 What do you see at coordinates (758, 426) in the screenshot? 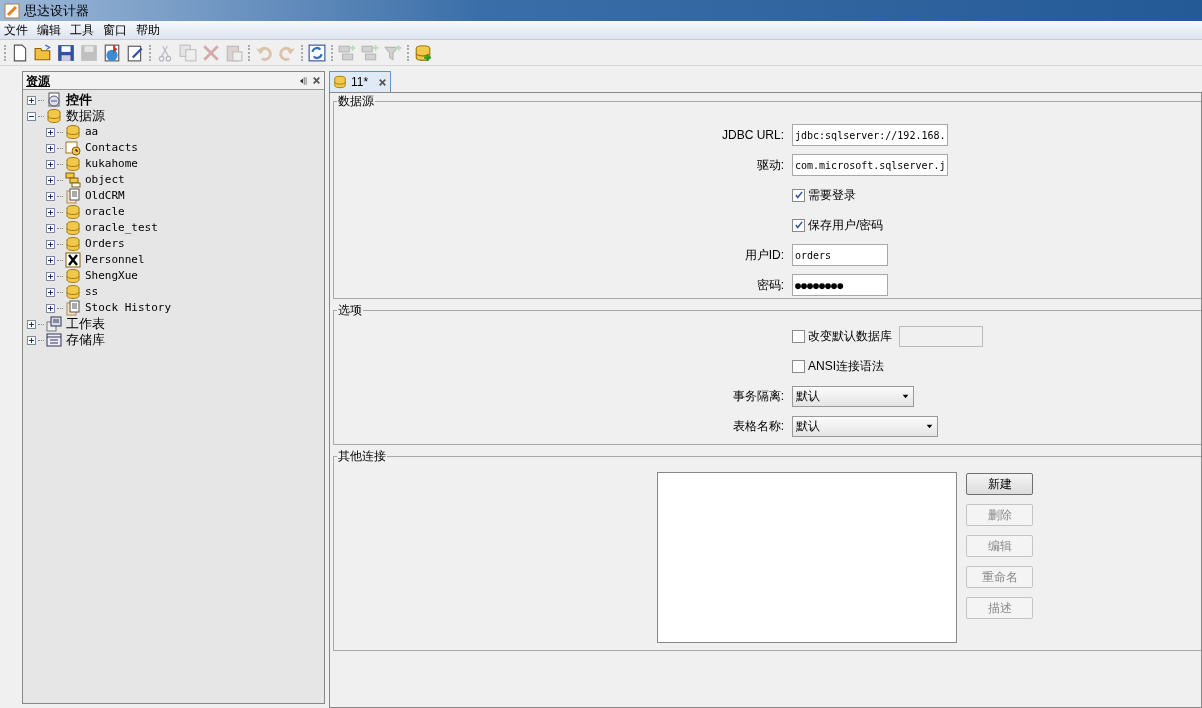
I see `field-label: 表格名称:` at bounding box center [758, 426].